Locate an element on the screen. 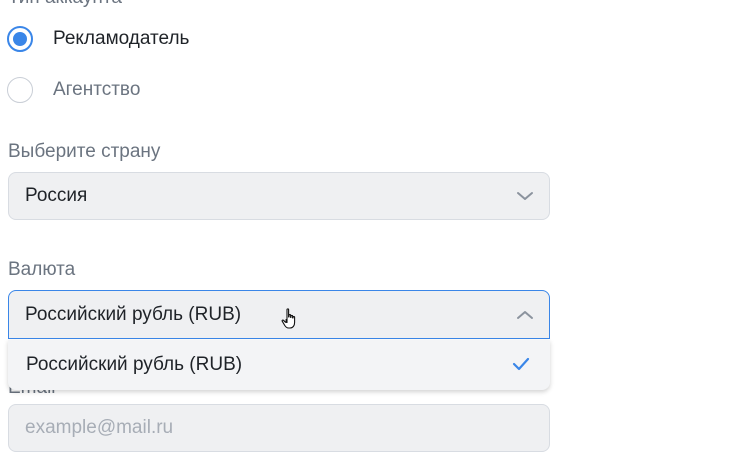  checkmark-icon is located at coordinates (521, 364).